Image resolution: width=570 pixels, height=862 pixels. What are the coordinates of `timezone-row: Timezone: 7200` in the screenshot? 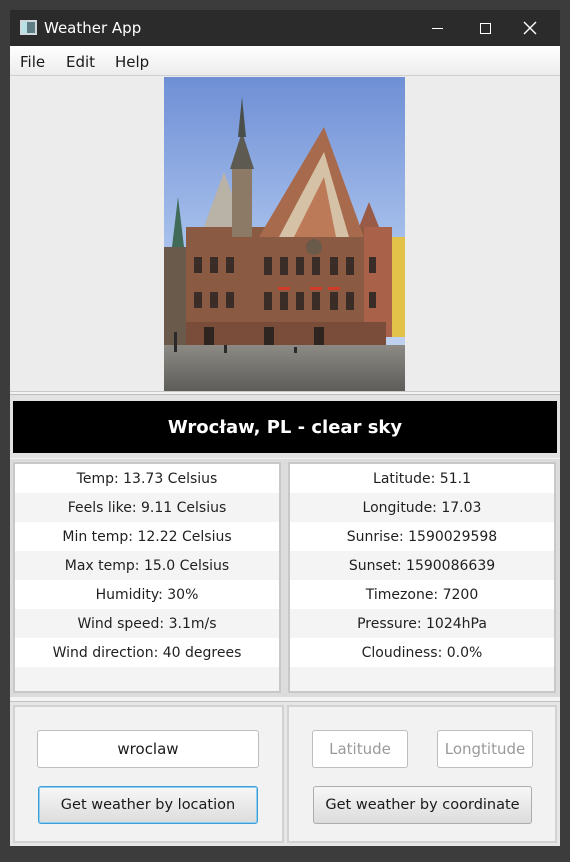 It's located at (422, 594).